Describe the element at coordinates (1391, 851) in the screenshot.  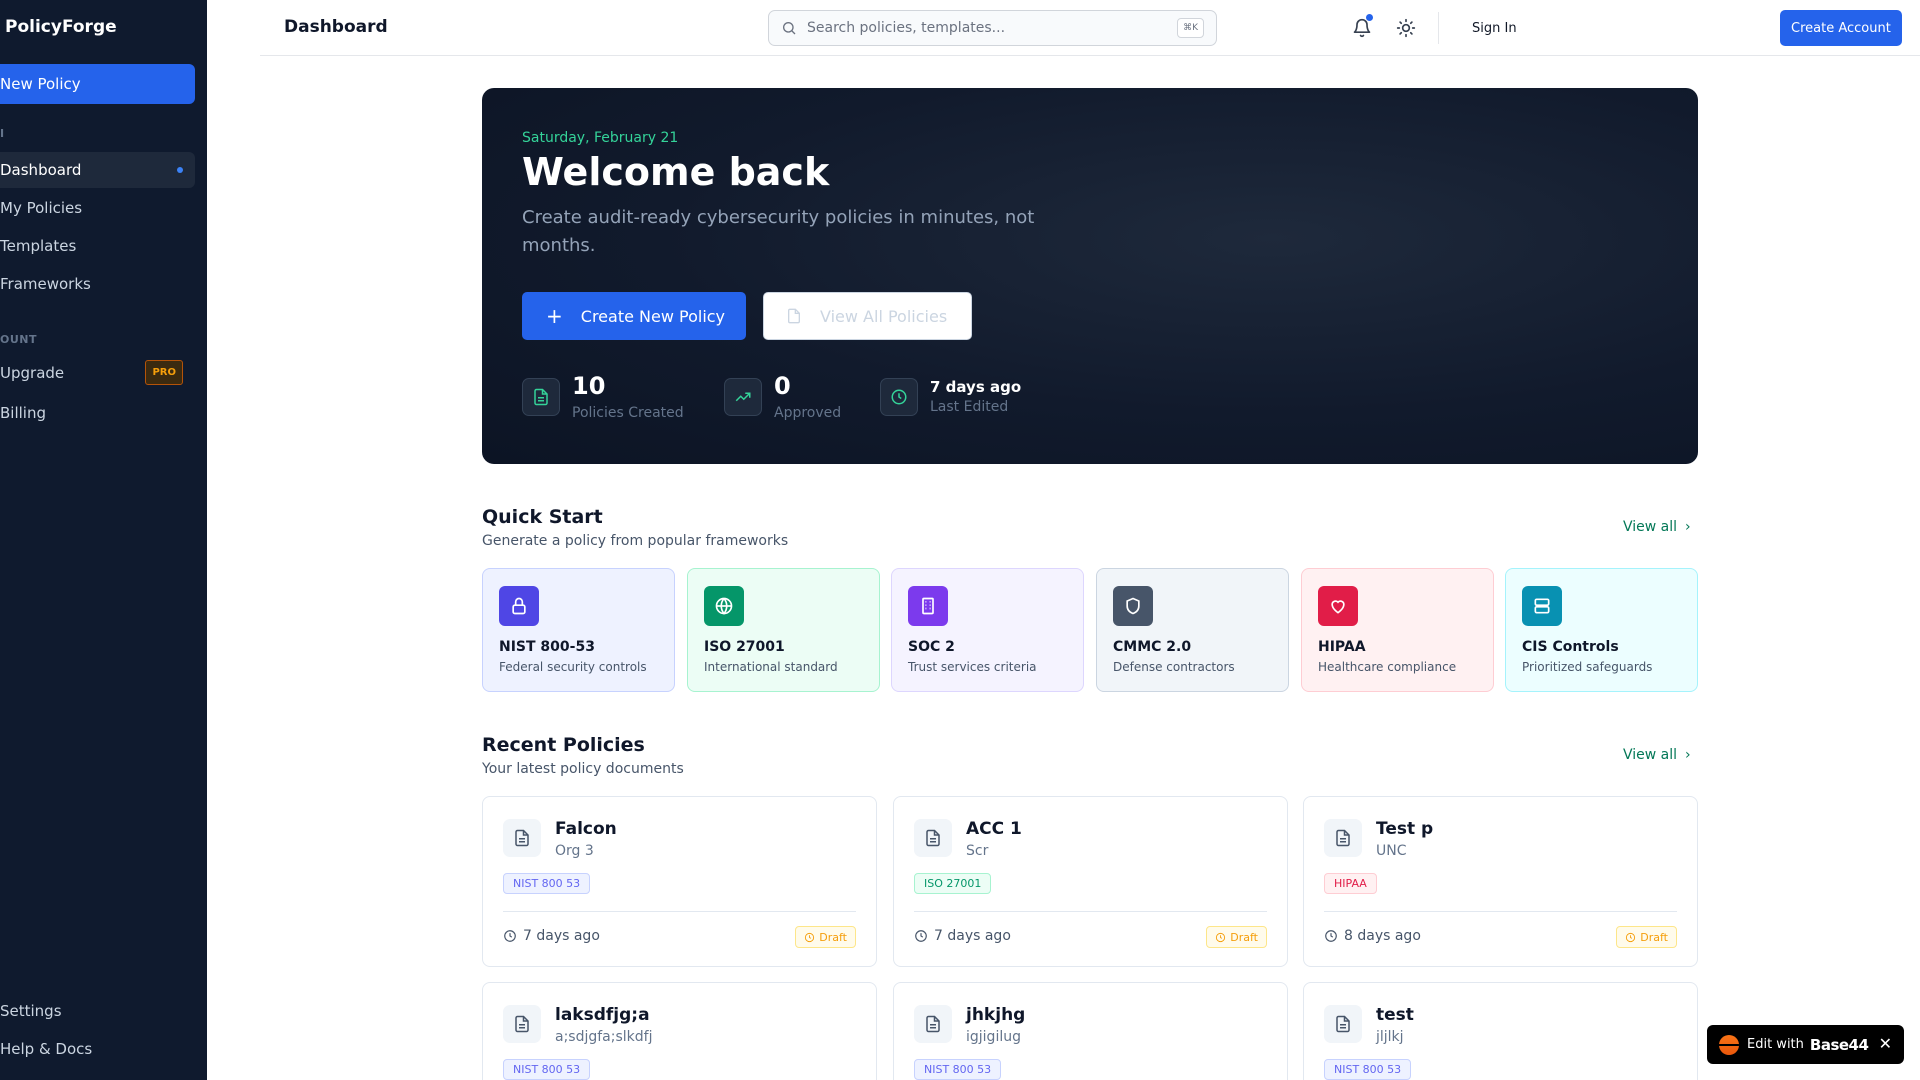
I see `policy-org: UNC` at that location.